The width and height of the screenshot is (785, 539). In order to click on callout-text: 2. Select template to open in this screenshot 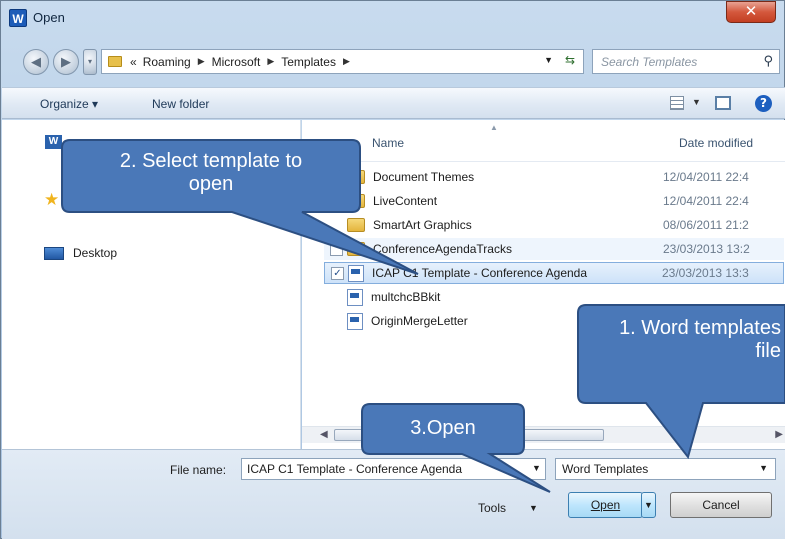, I will do `click(211, 173)`.